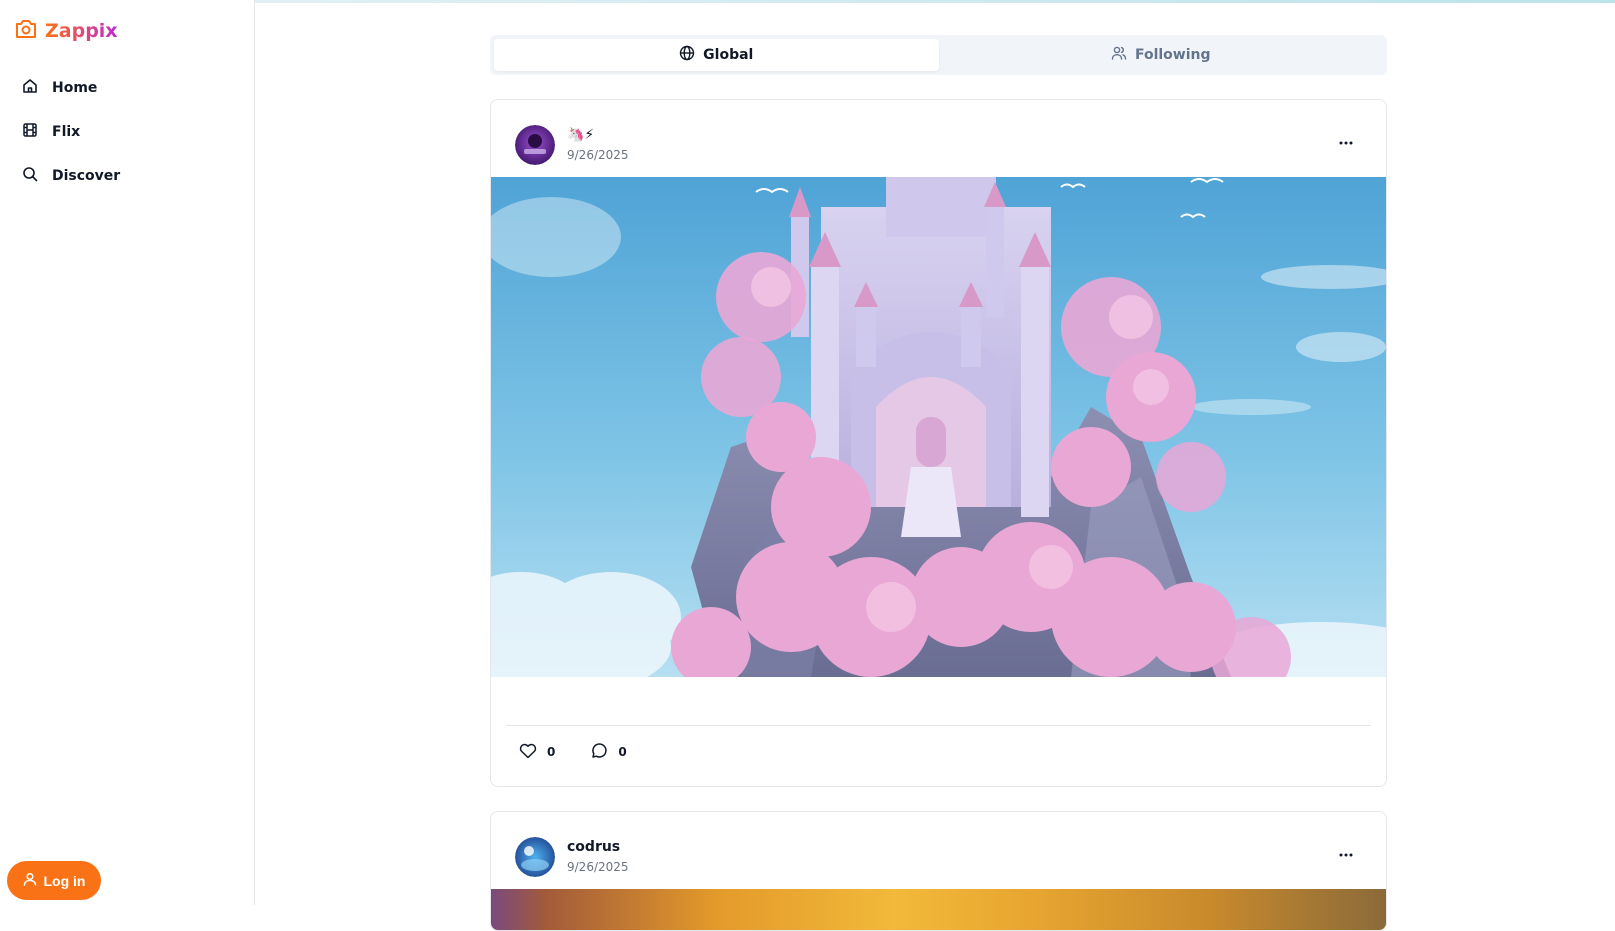 The width and height of the screenshot is (1615, 931). I want to click on tab-global: Global, so click(716, 55).